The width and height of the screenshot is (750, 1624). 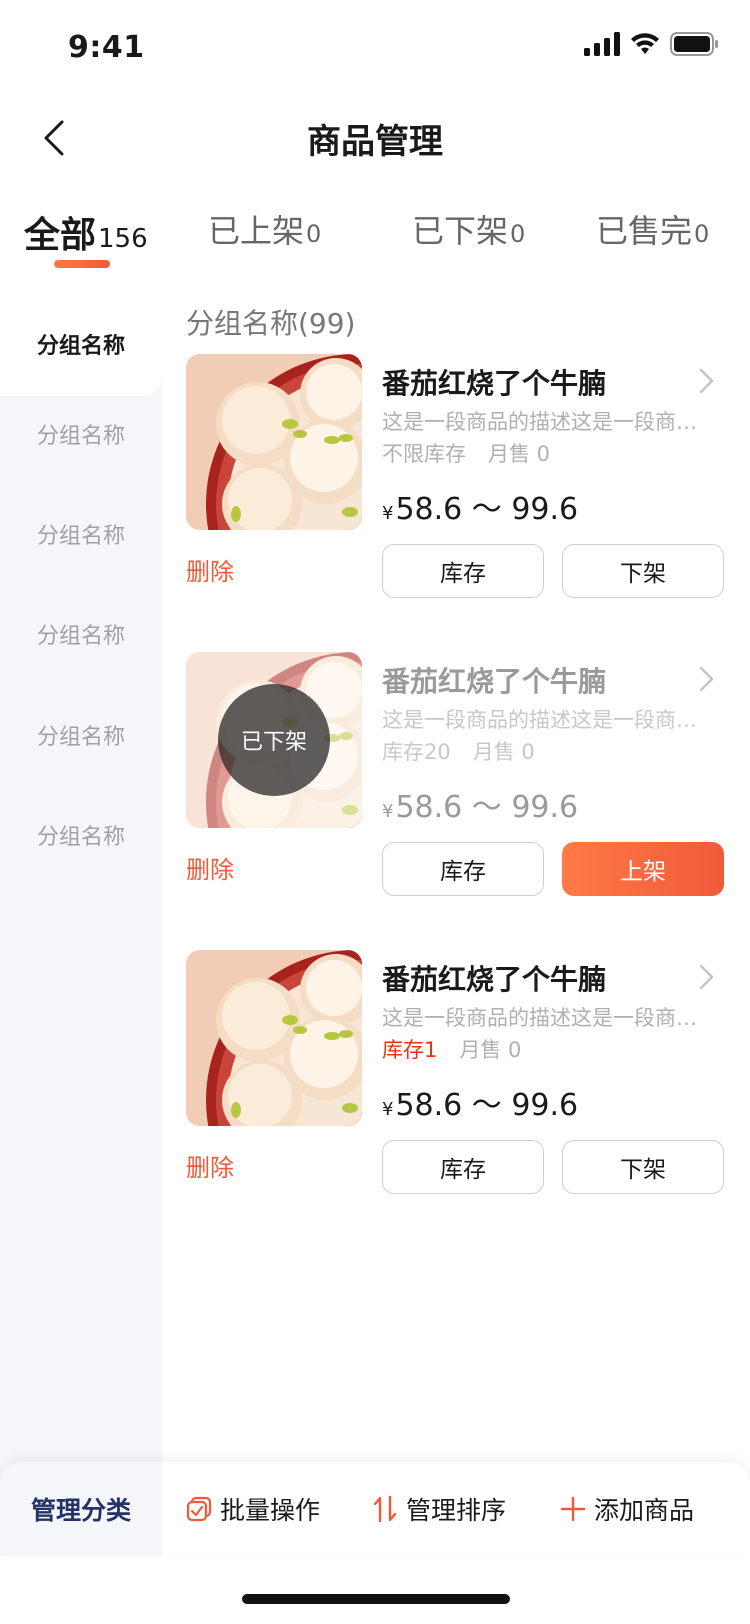 I want to click on sort-icon, so click(x=385, y=1509).